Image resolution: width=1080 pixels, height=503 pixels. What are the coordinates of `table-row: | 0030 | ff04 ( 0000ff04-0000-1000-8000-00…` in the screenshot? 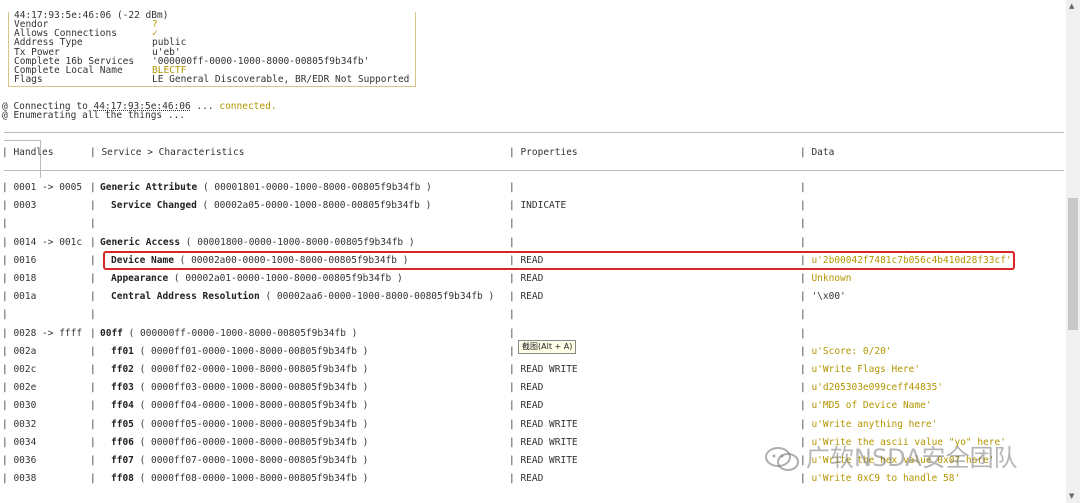 It's located at (531, 406).